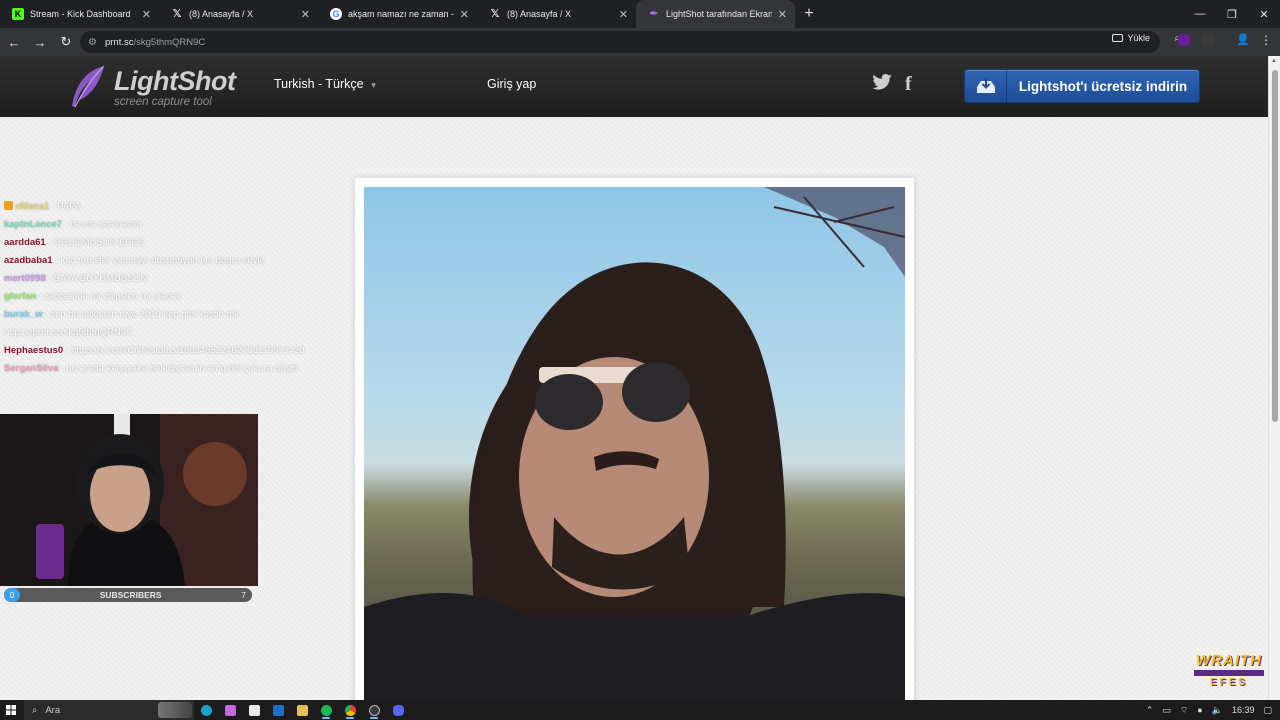 The width and height of the screenshot is (1280, 720). I want to click on tab-x-home: 𝕏 (8) Anasayfa / X ✕, so click(238, 14).